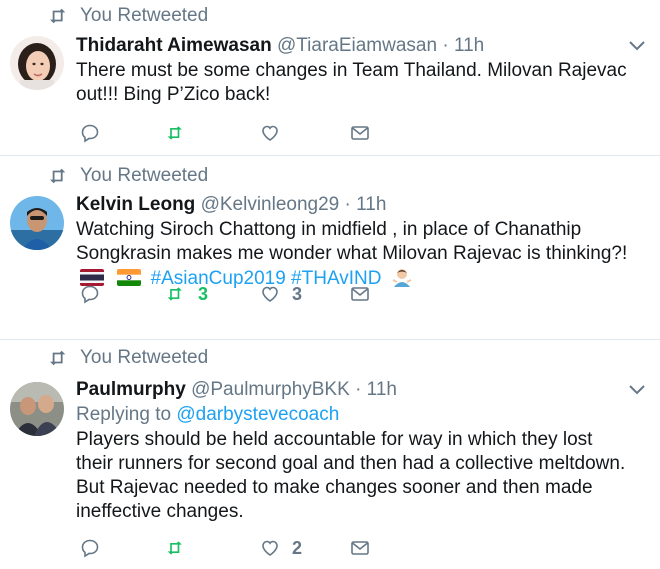 Image resolution: width=660 pixels, height=569 pixels. What do you see at coordinates (357, 45) in the screenshot?
I see `user-handle: @TiaraEiamwasan` at bounding box center [357, 45].